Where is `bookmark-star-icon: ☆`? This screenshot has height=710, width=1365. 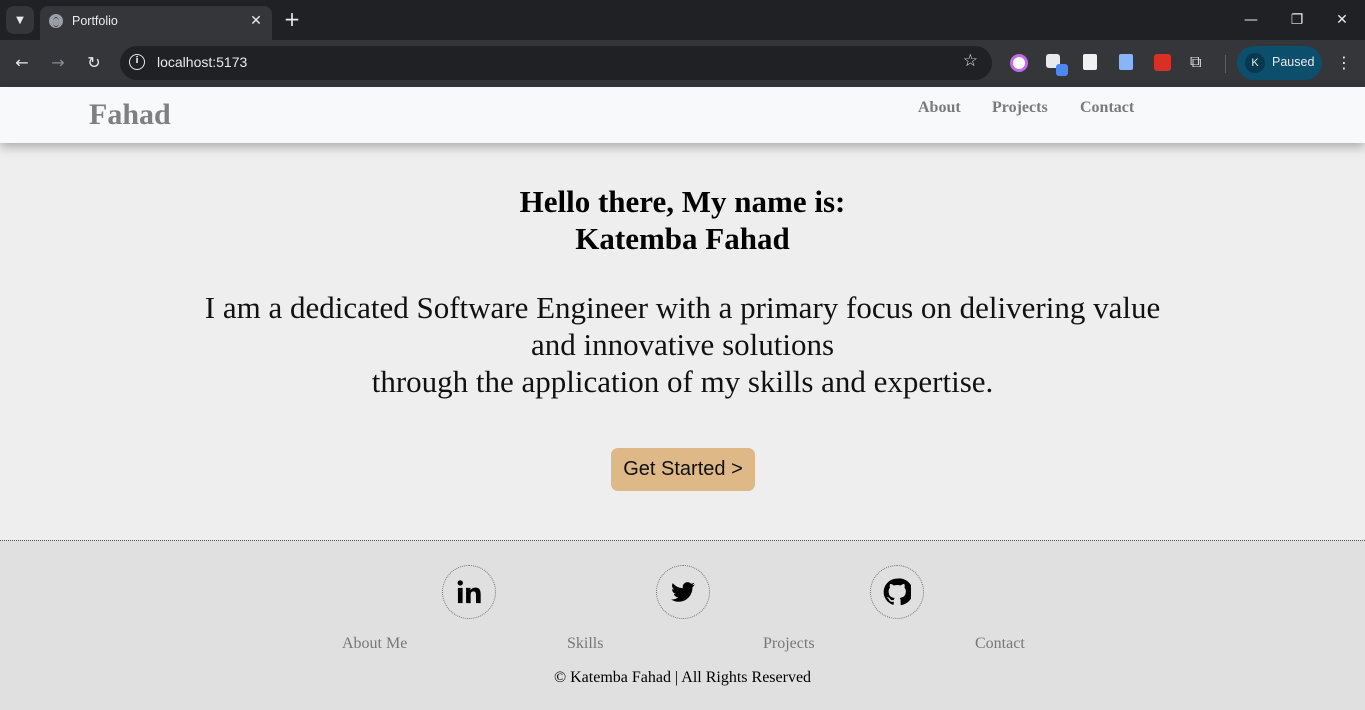 bookmark-star-icon: ☆ is located at coordinates (970, 61).